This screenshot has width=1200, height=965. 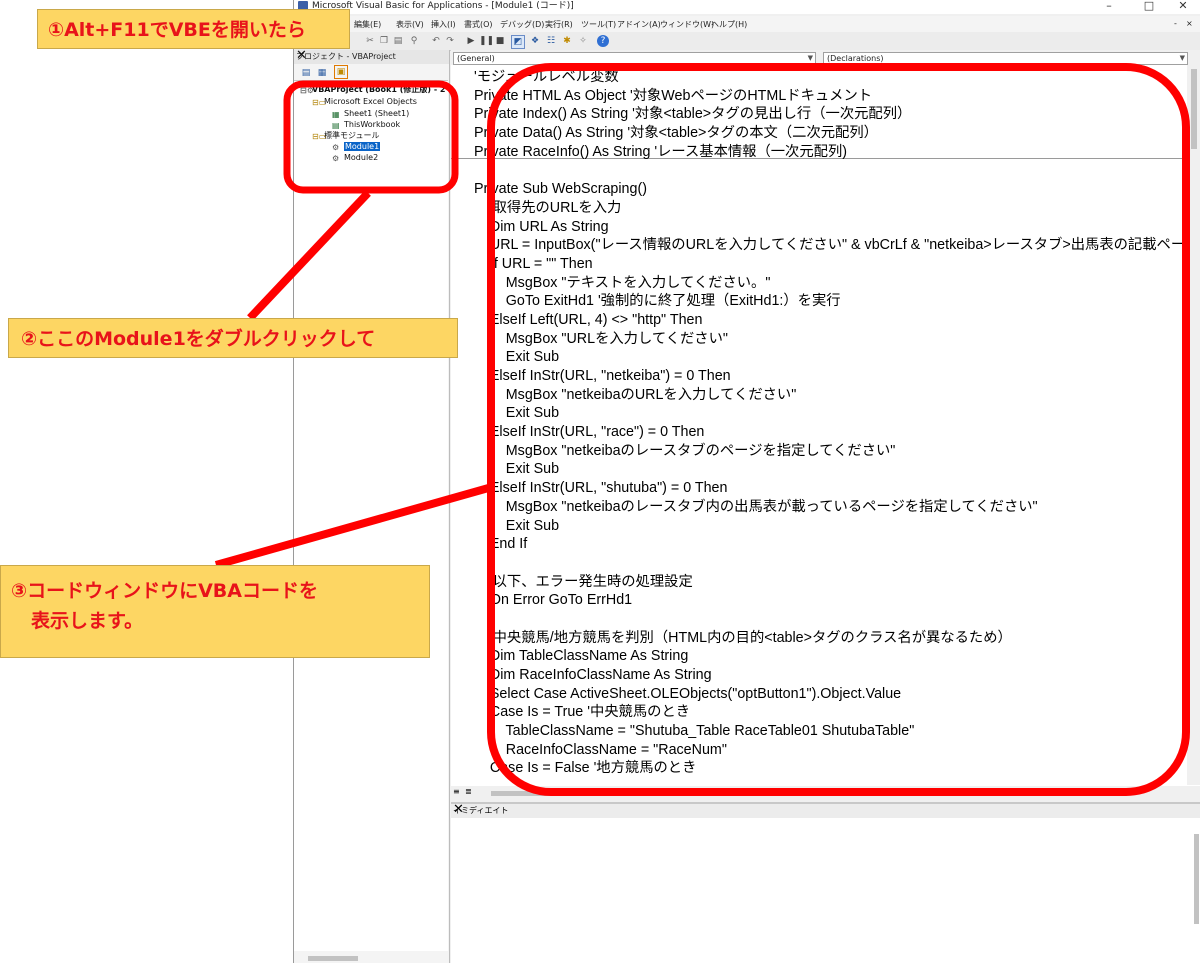 I want to click on module-pointer-line, so click(x=309, y=255).